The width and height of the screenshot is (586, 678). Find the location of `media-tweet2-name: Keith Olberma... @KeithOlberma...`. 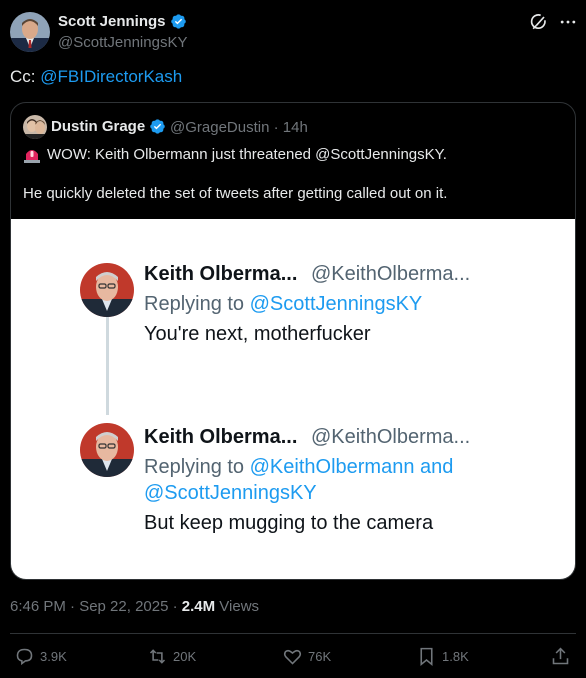

media-tweet2-name: Keith Olberma... @KeithOlberma... is located at coordinates (307, 437).